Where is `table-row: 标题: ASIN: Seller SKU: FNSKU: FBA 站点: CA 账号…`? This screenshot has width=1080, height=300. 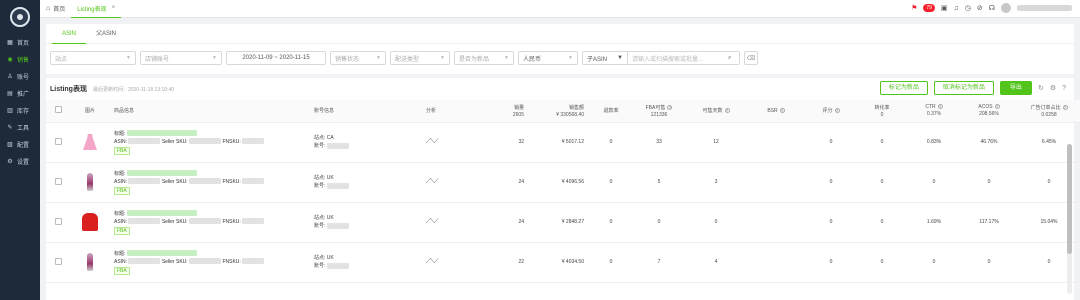 table-row: 标题: ASIN: Seller SKU: FNSKU: FBA 站点: CA 账号… is located at coordinates (563, 142).